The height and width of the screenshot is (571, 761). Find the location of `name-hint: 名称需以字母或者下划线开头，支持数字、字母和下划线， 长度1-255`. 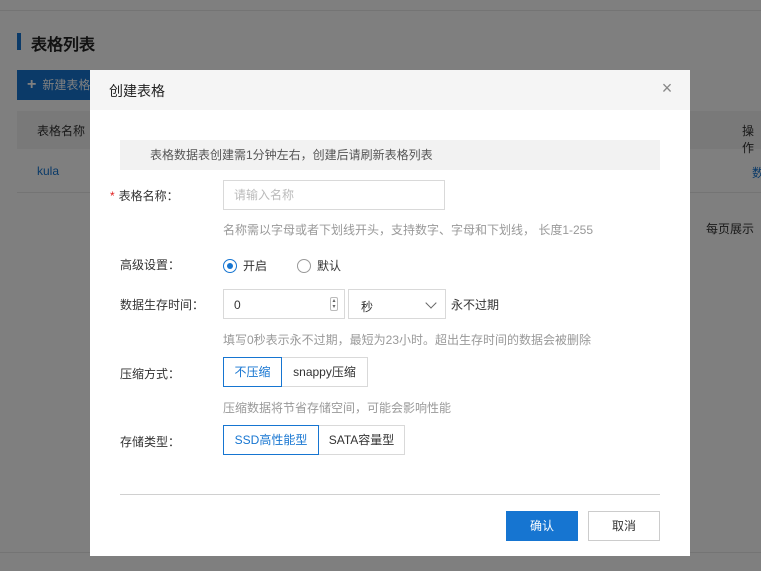

name-hint: 名称需以字母或者下划线开头，支持数字、字母和下划线， 长度1-255 is located at coordinates (408, 230).